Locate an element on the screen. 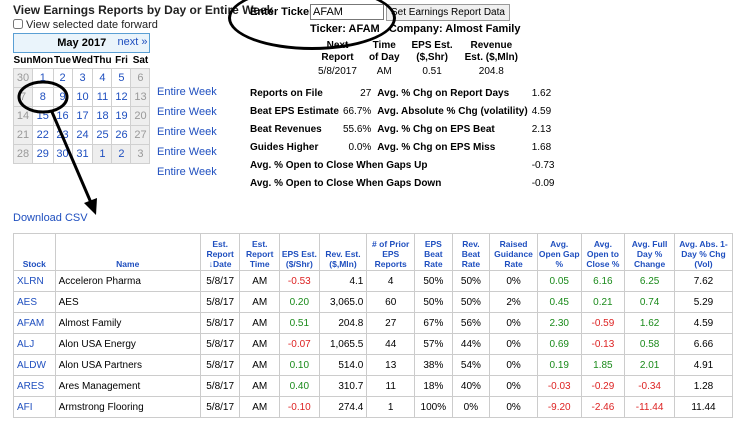  calendar-day: 27 is located at coordinates (140, 135).